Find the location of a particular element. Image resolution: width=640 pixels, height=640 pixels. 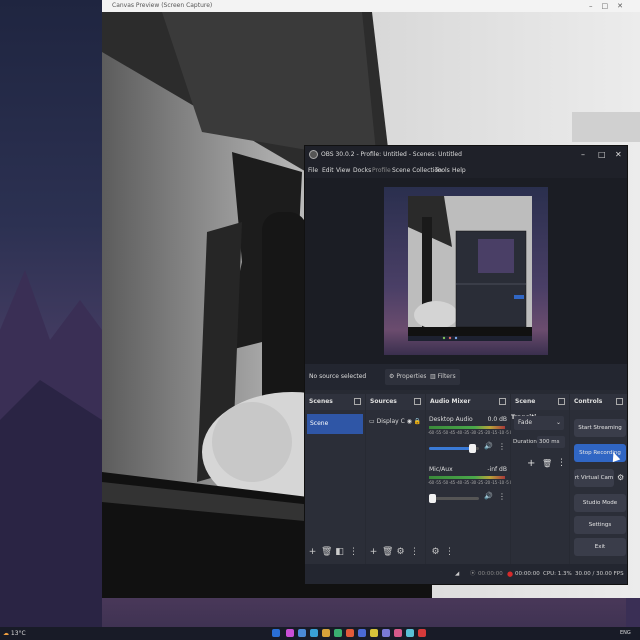

source-name: Display C is located at coordinates (390, 421).